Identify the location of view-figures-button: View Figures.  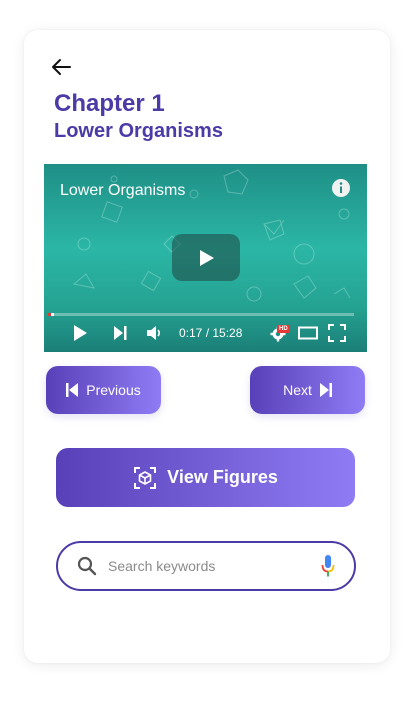
(205, 477).